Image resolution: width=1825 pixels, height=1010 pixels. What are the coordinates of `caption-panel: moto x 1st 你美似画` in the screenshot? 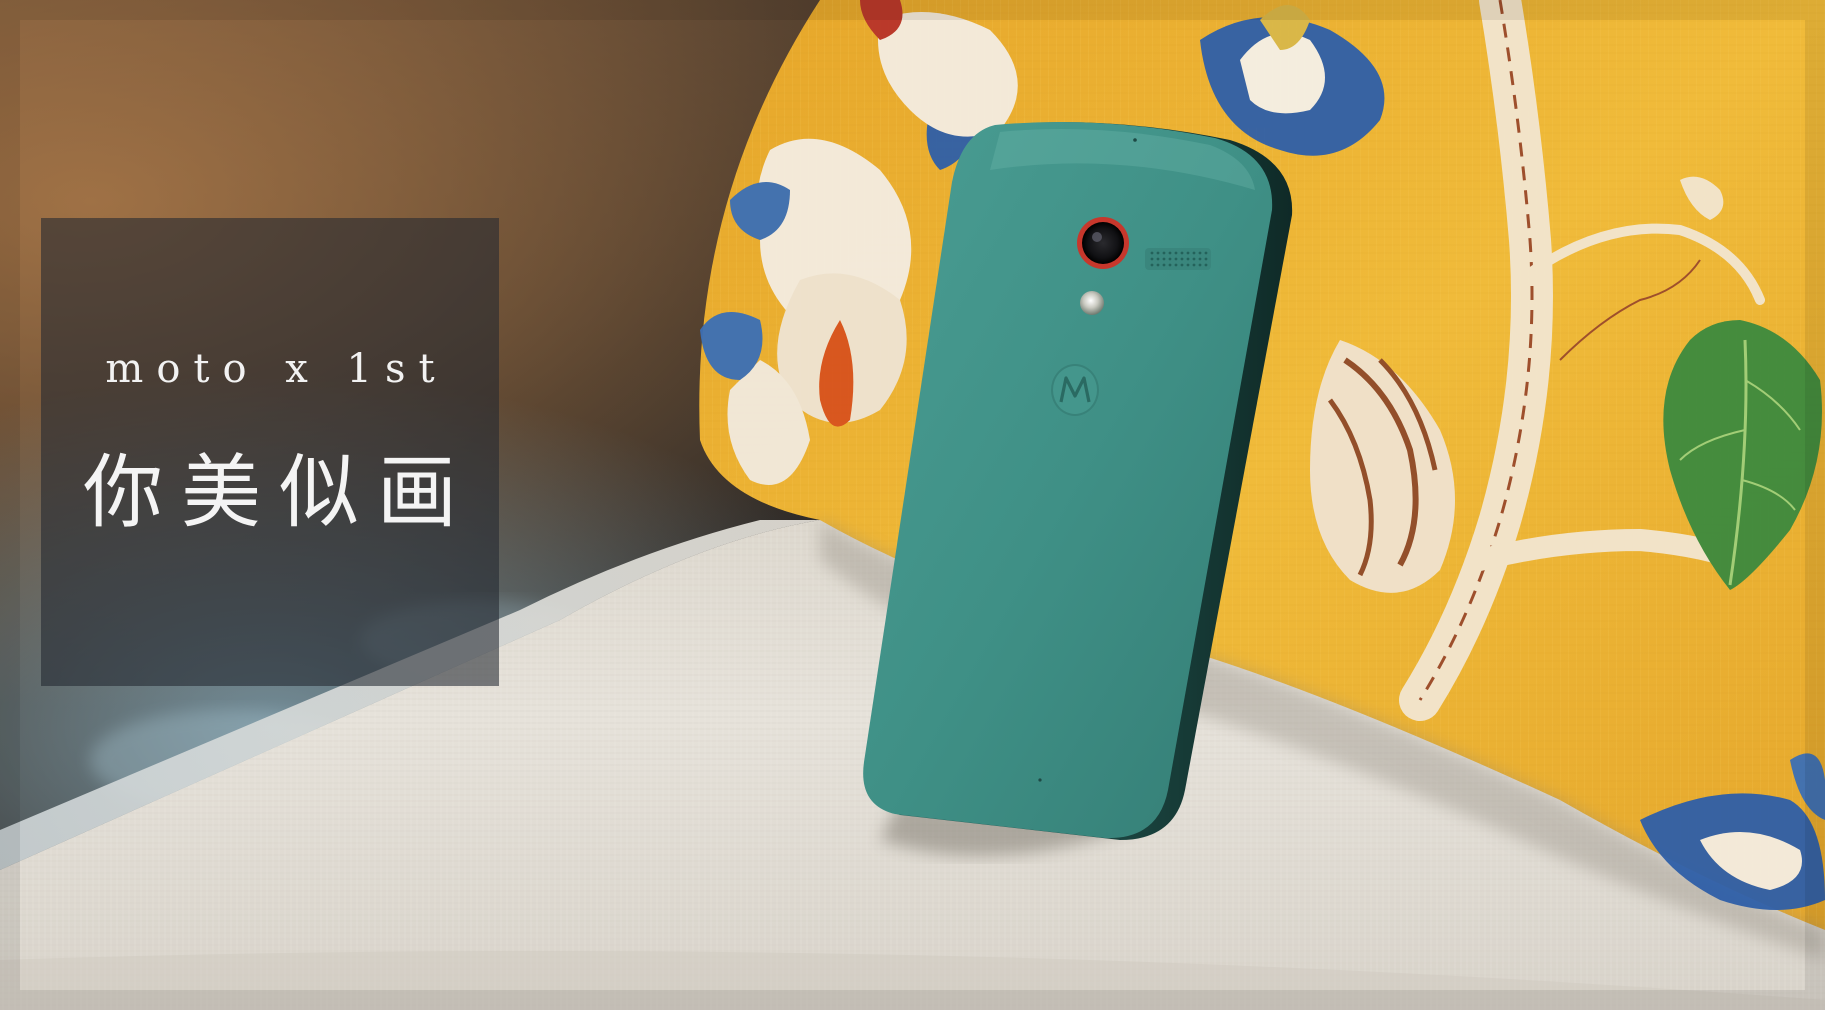 It's located at (270, 452).